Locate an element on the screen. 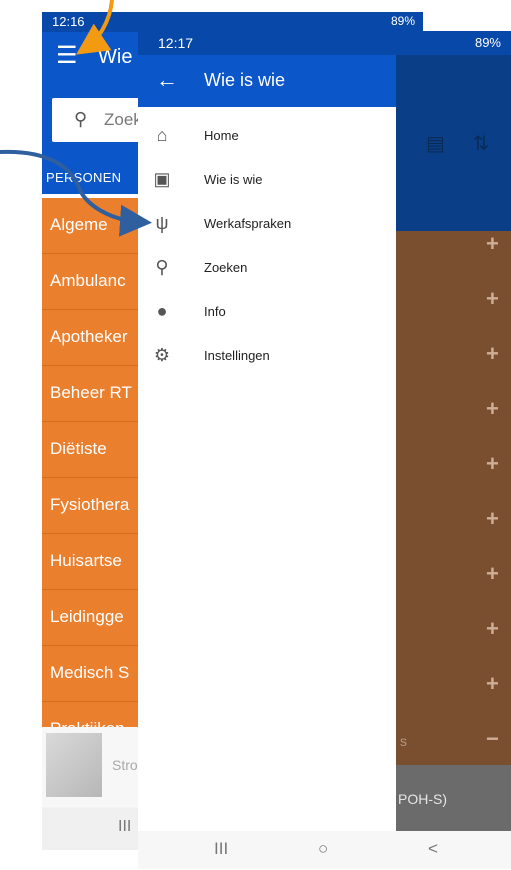 Image resolution: width=511 pixels, height=870 pixels. blue-arrow is located at coordinates (76, 193).